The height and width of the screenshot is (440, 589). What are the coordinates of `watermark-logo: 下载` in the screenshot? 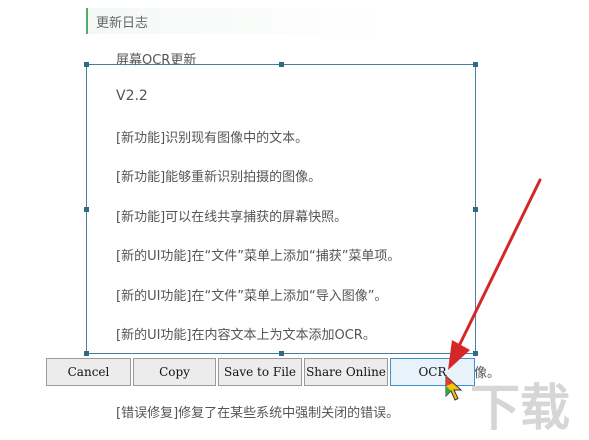 It's located at (520, 408).